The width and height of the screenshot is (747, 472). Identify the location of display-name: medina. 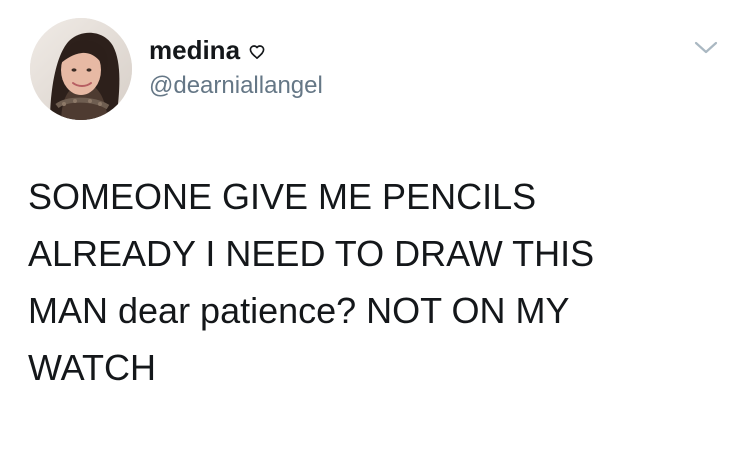
(194, 50).